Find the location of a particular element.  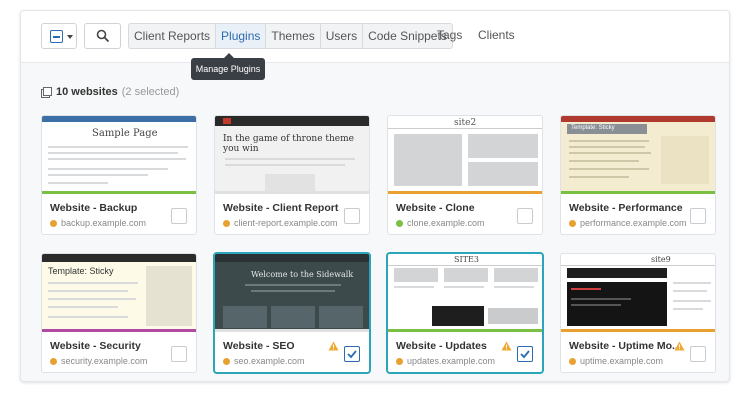

site-thumbnail: site9 is located at coordinates (638, 293).